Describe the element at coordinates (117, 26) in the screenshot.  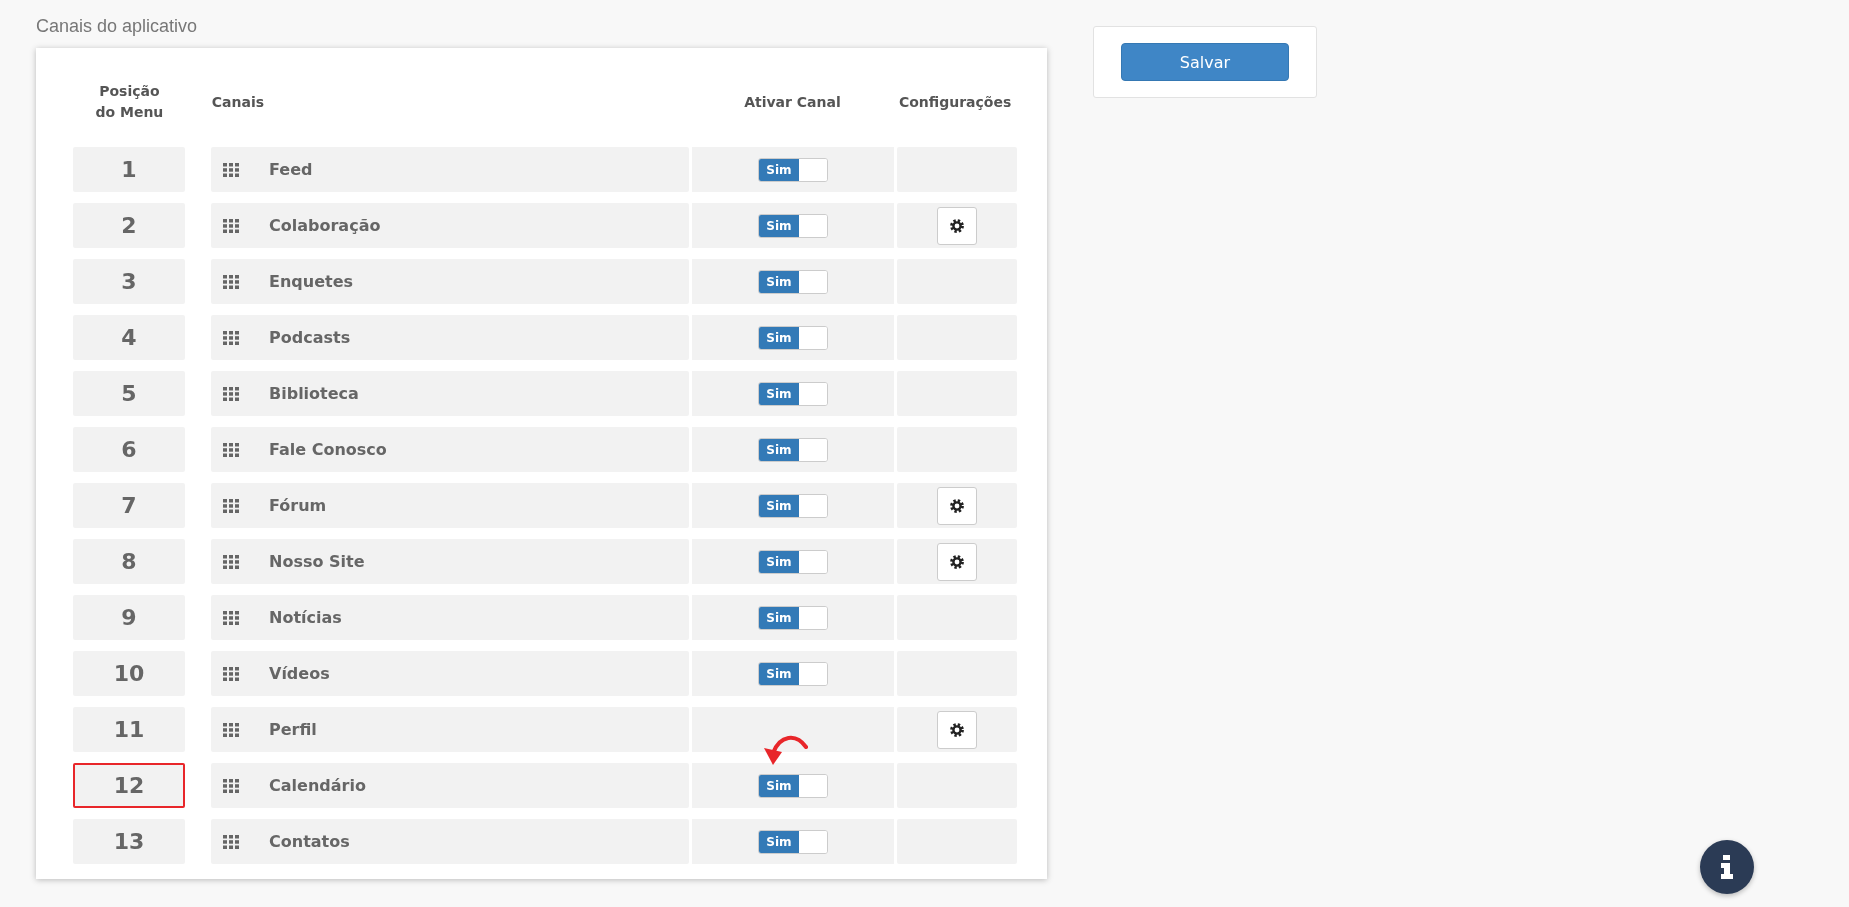
I see `section-title: Canais do aplicativo` at that location.